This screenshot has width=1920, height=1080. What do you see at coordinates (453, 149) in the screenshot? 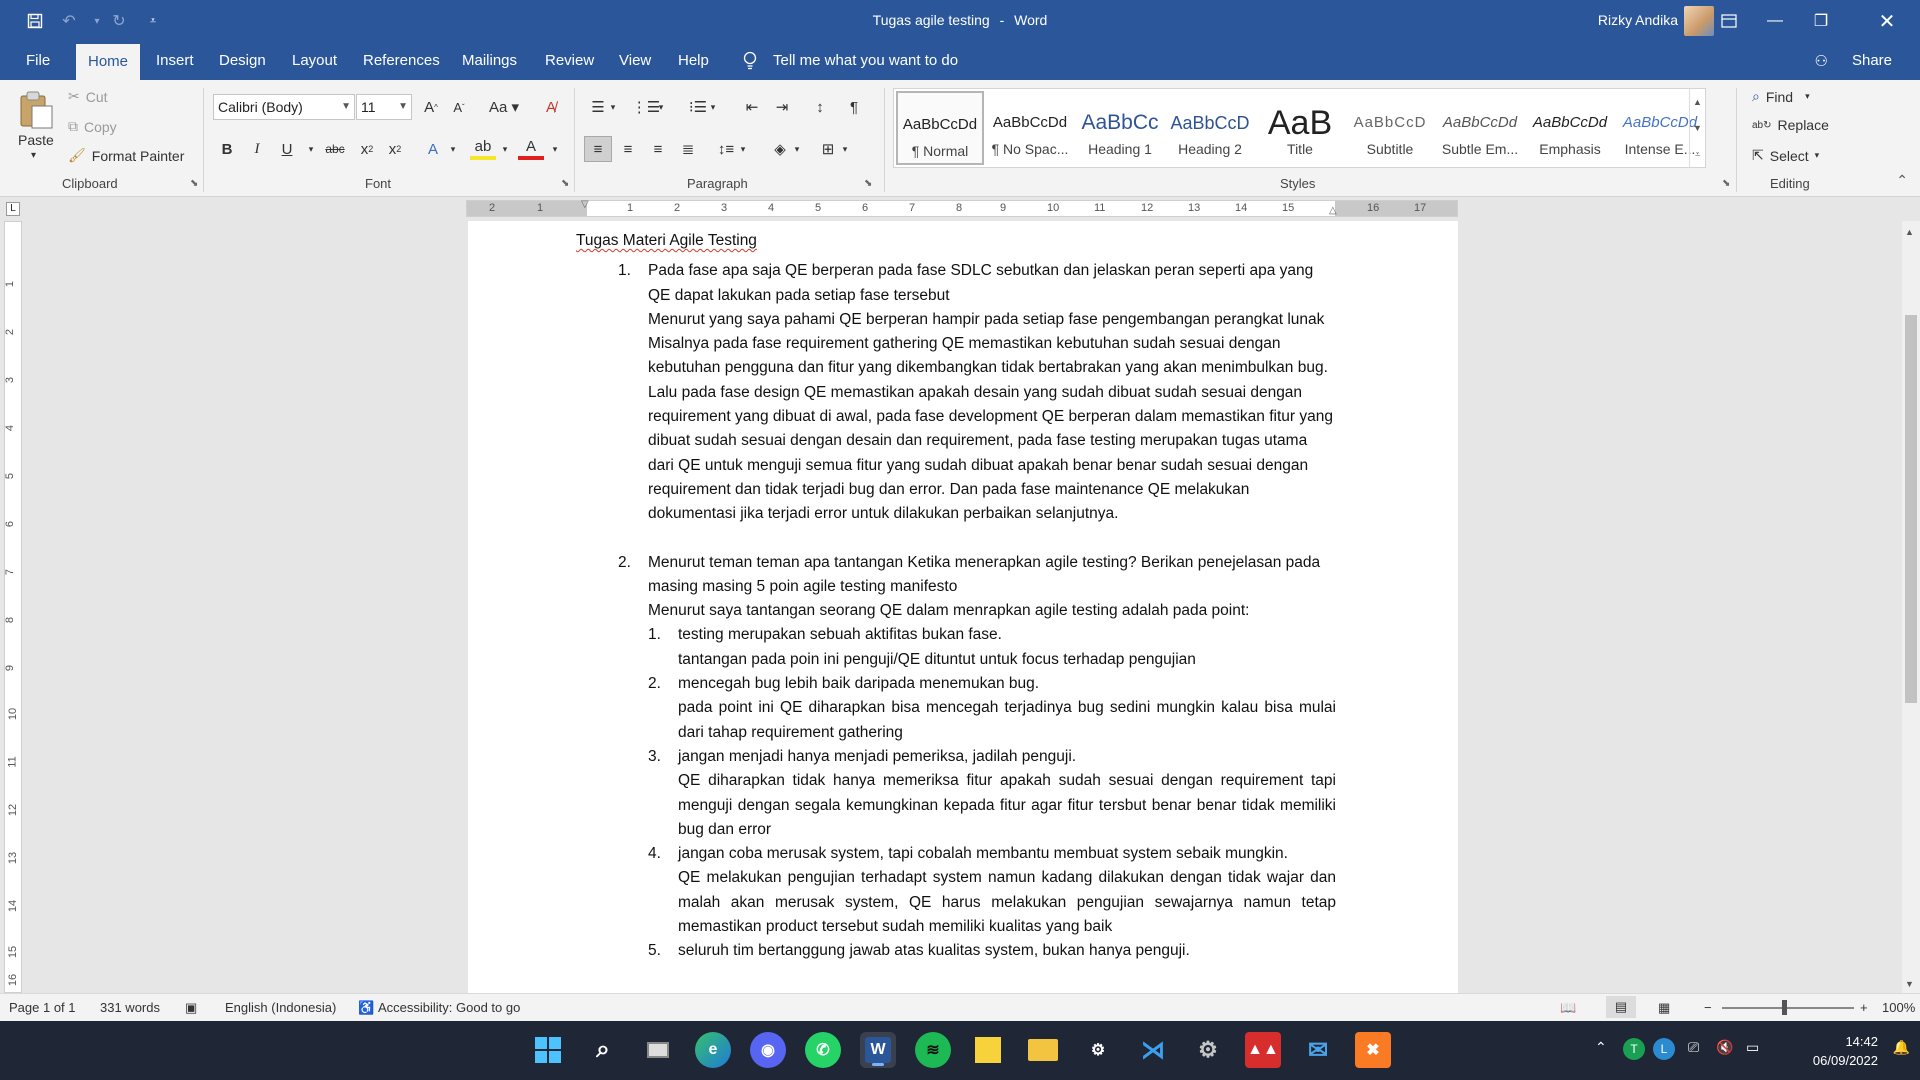
I see `text-effects-dropdown-icon: ▾` at bounding box center [453, 149].